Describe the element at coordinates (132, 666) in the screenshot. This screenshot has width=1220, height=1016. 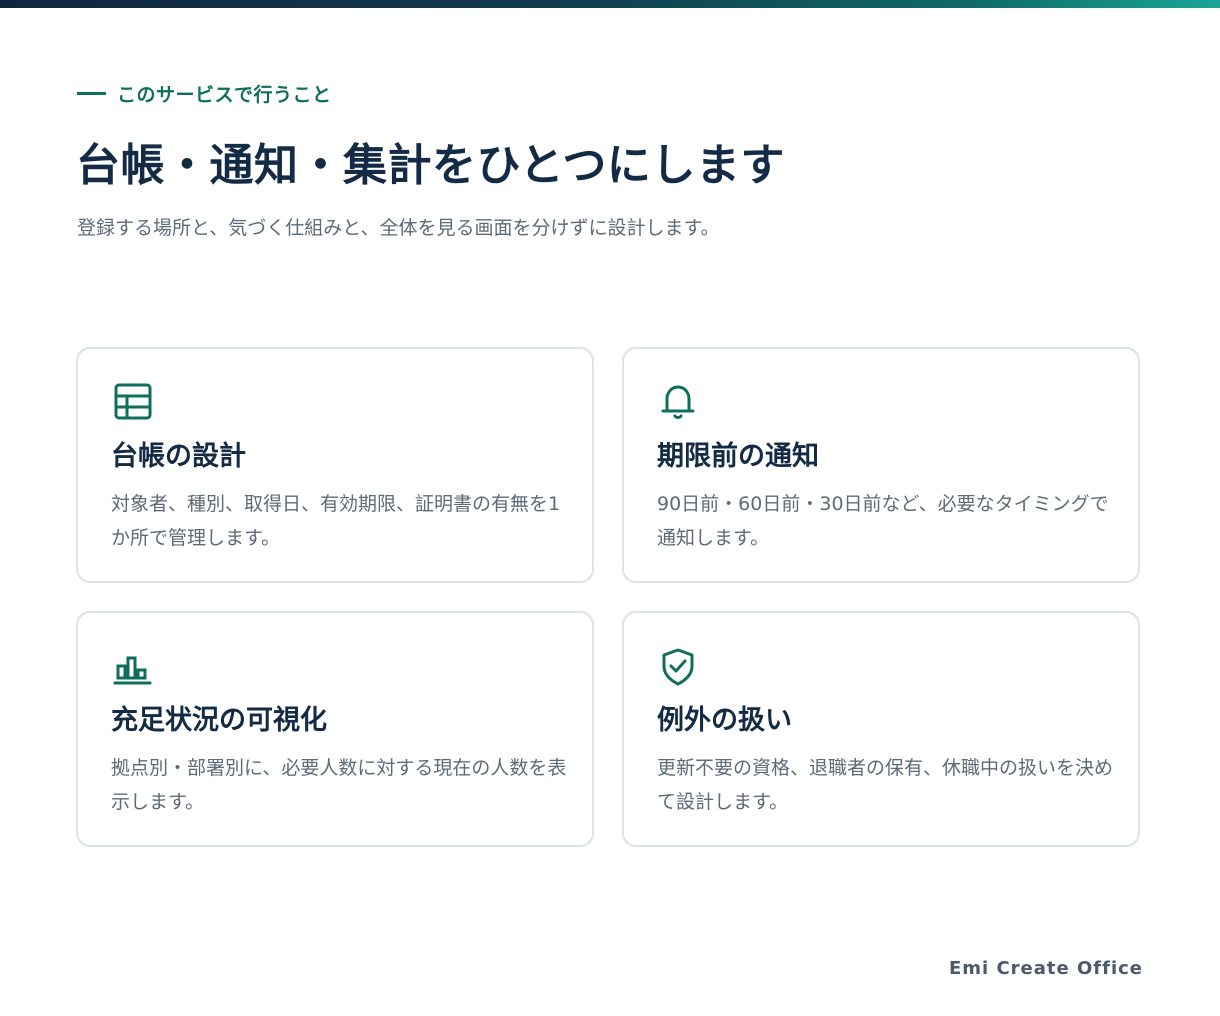
I see `bar-chart-icon` at that location.